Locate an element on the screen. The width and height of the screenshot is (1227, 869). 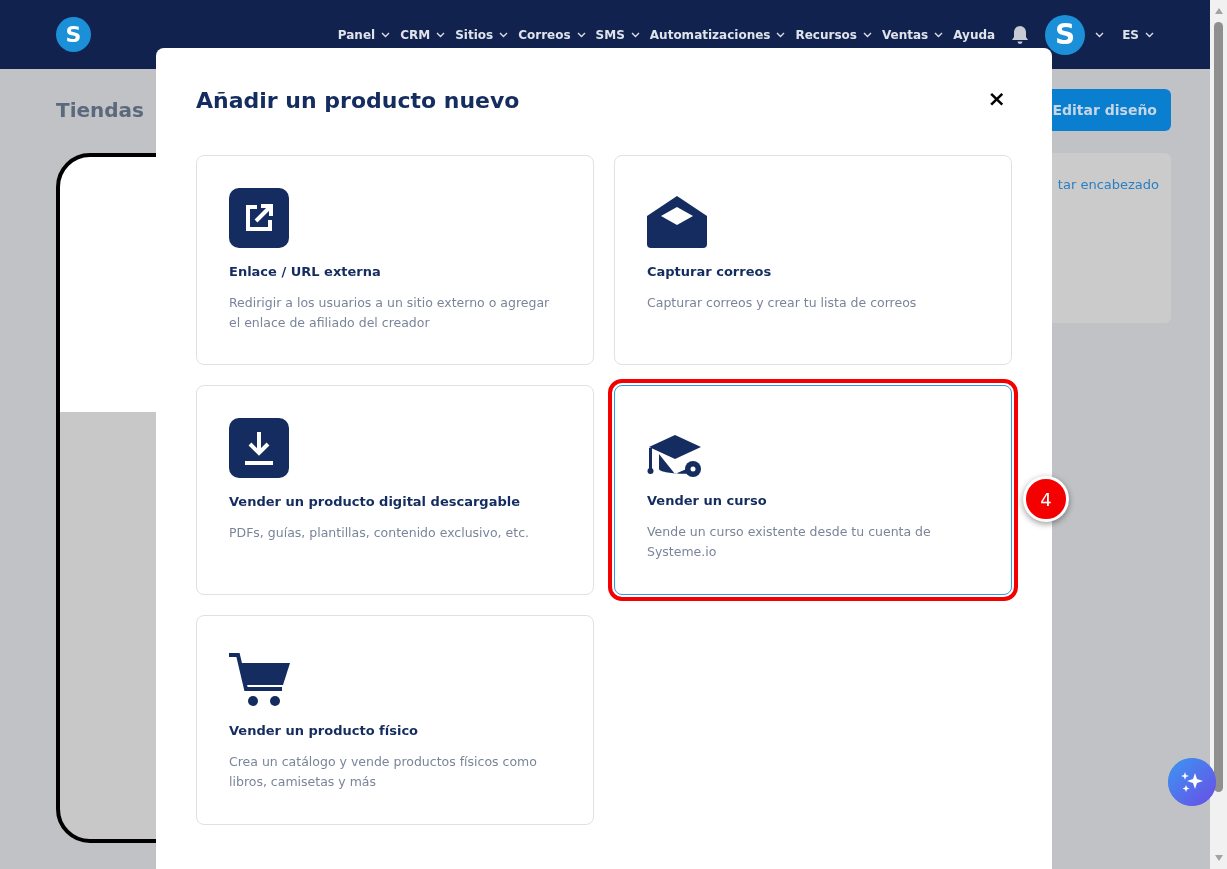
card-title: Vender un curso is located at coordinates (707, 500).